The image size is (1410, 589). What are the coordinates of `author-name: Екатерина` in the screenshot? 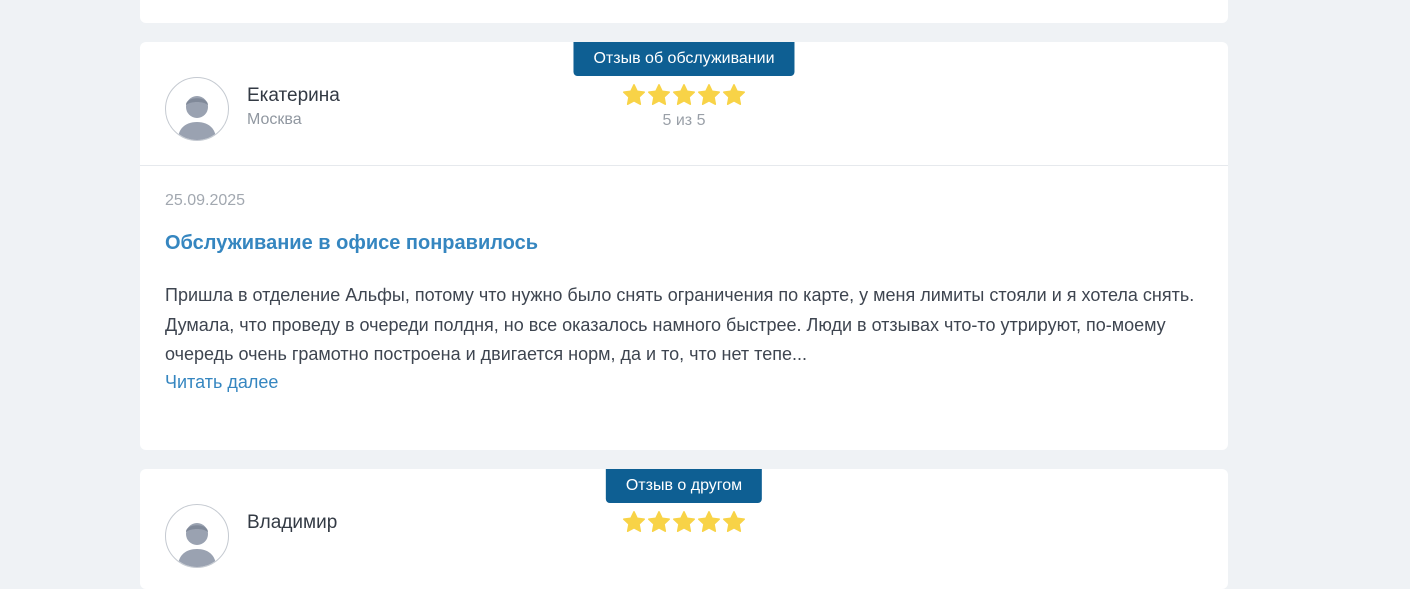 It's located at (293, 95).